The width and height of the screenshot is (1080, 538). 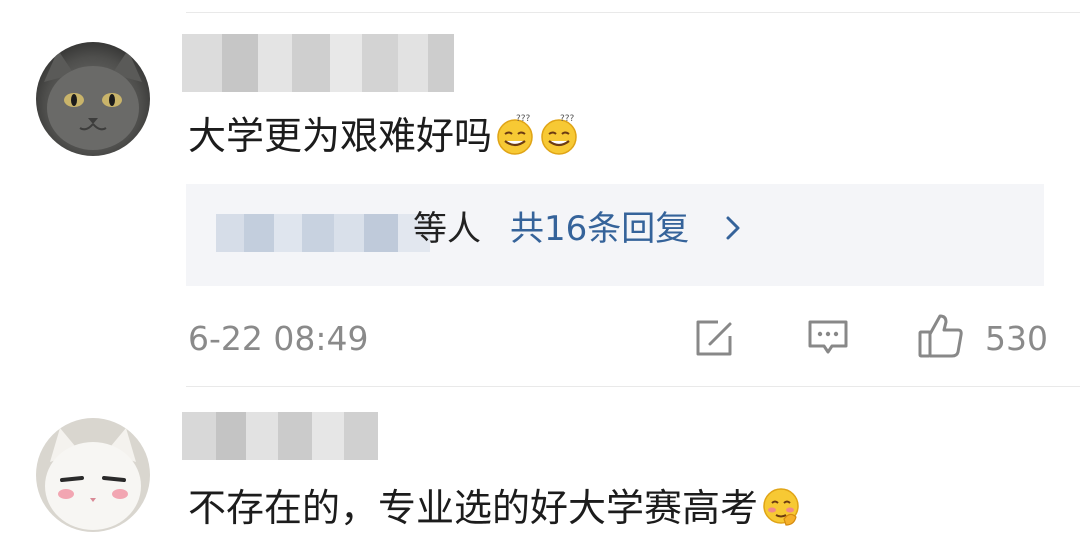 I want to click on like-thumb-icon, so click(x=941, y=336).